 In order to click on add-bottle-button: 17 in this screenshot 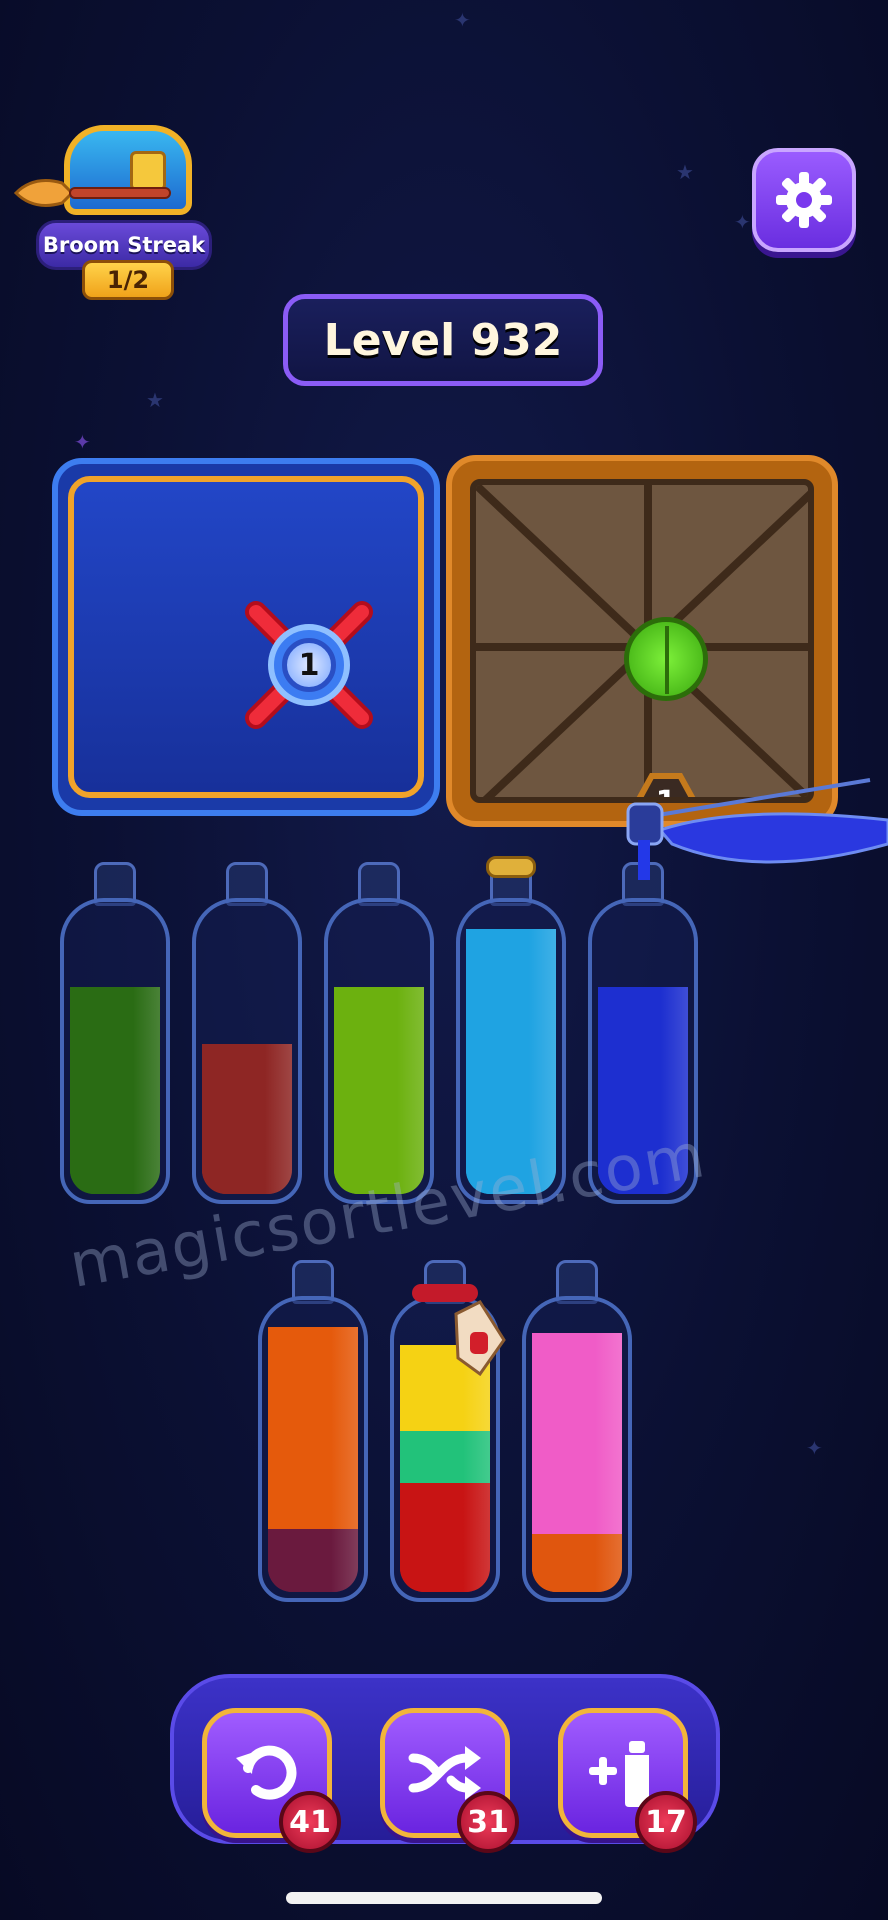, I will do `click(627, 1780)`.